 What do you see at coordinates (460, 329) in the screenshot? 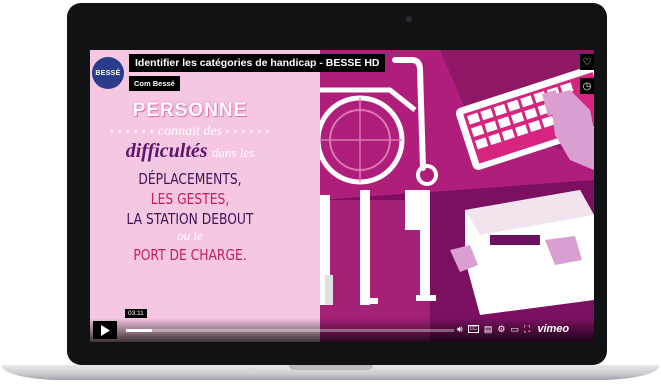
I see `volume-icon: 🔊︎` at bounding box center [460, 329].